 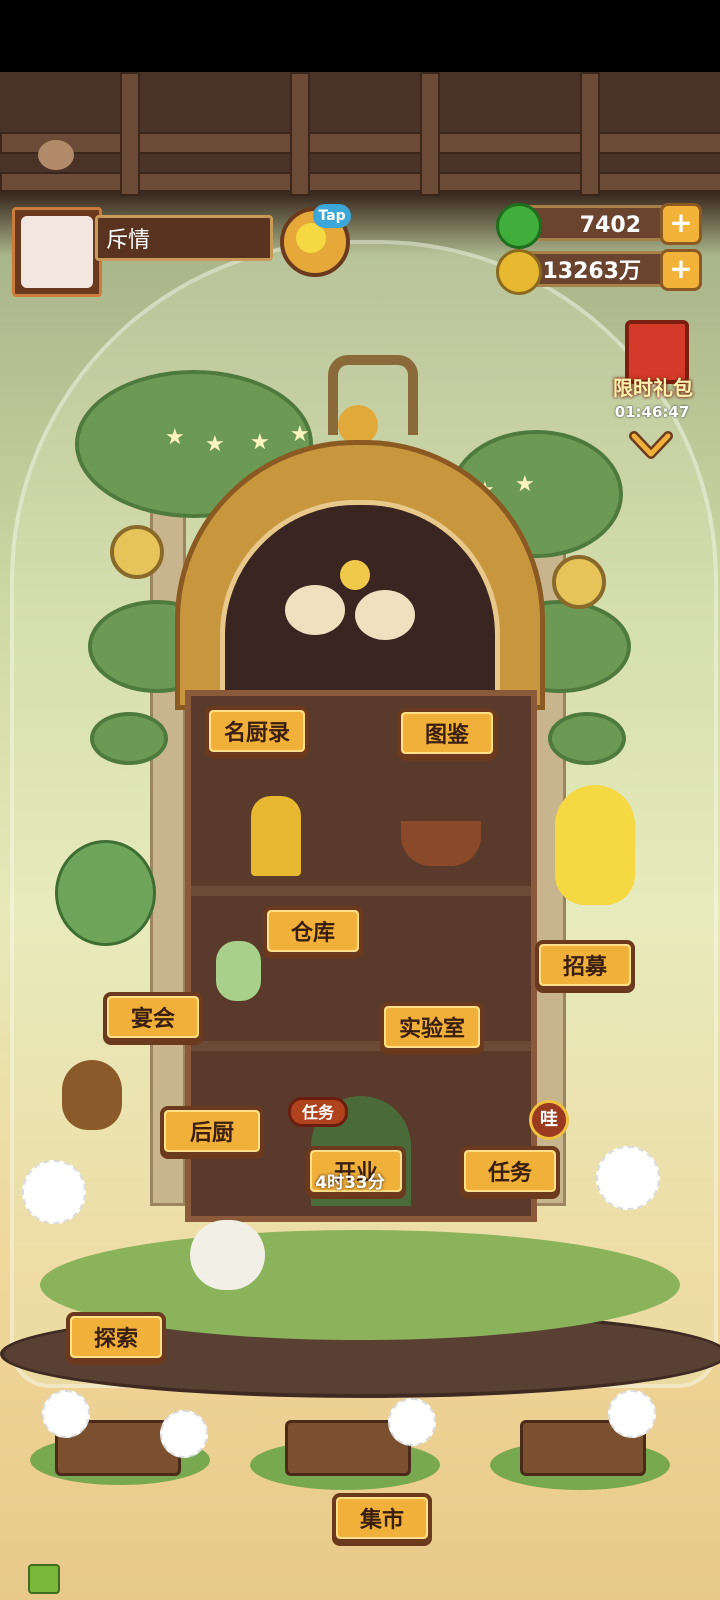 I want to click on green-jade-icon, so click(x=519, y=226).